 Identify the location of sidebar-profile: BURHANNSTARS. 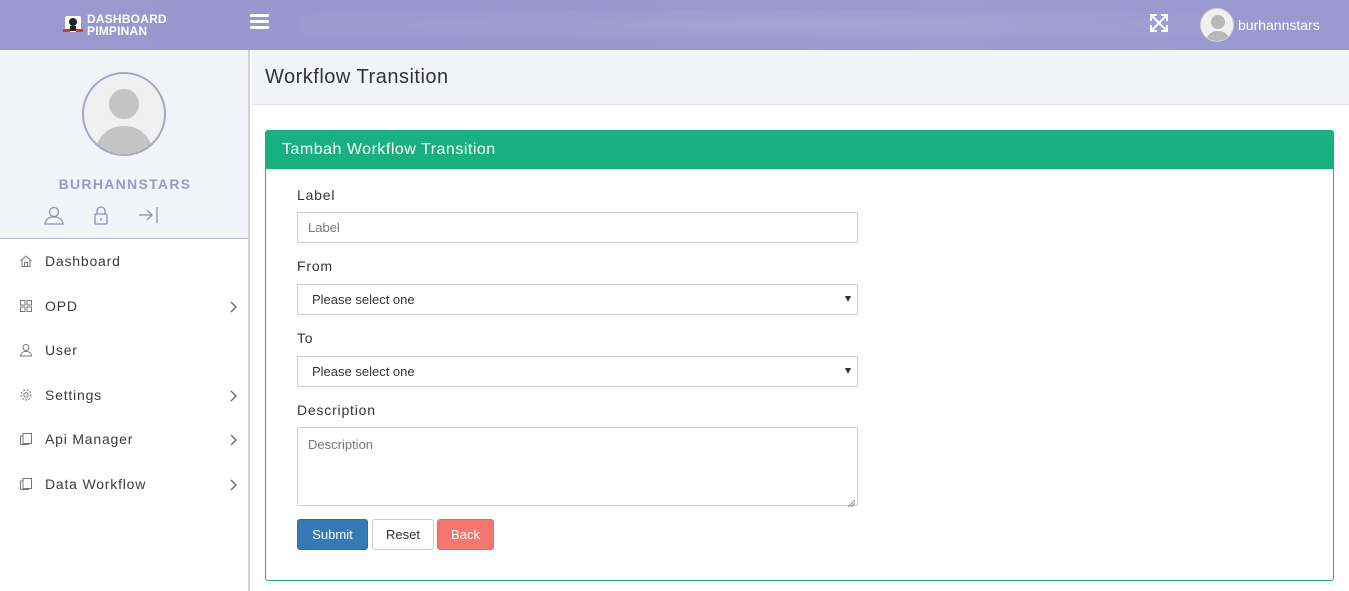
(124, 144).